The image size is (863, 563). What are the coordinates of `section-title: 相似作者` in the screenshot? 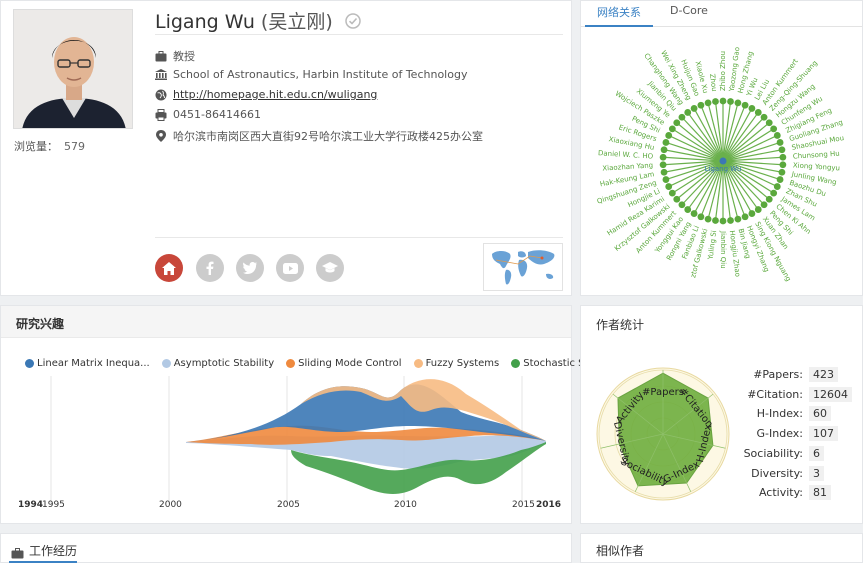 It's located at (620, 551).